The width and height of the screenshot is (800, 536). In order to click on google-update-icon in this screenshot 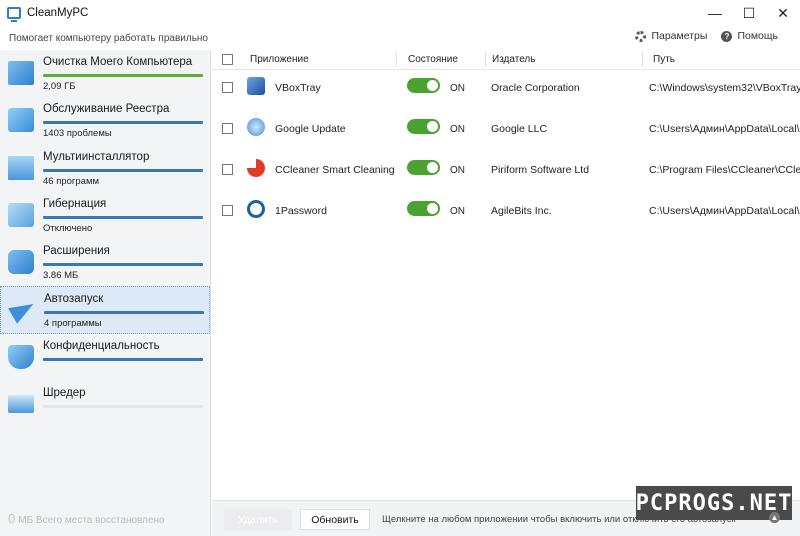, I will do `click(256, 127)`.